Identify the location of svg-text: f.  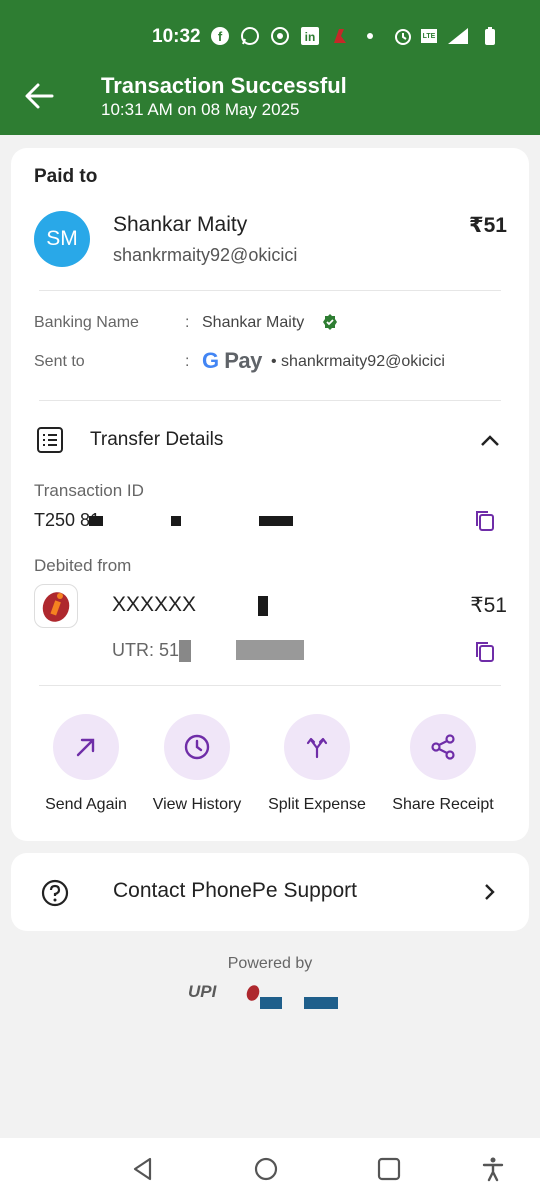
(220, 36).